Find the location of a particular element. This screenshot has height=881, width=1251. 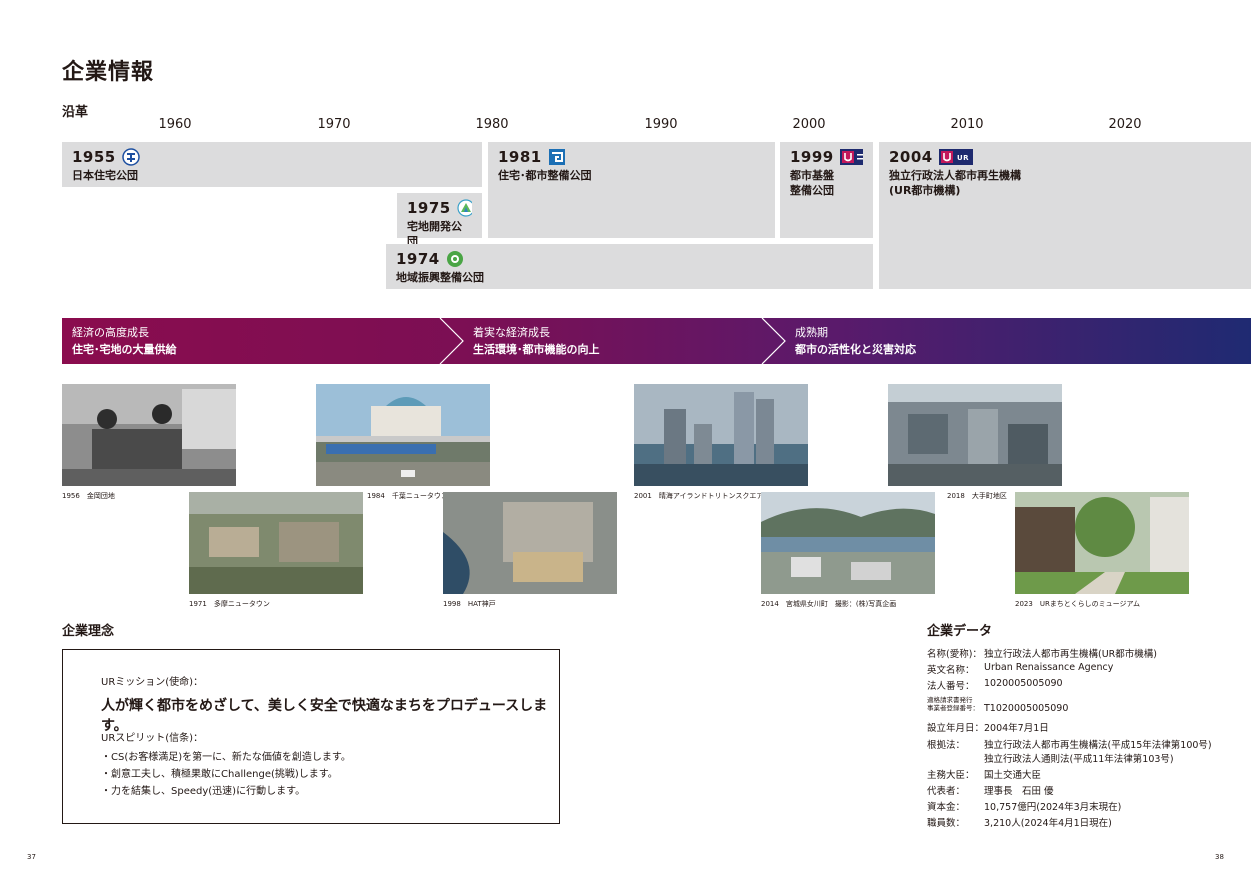

photo-kanaoka-image is located at coordinates (149, 435).